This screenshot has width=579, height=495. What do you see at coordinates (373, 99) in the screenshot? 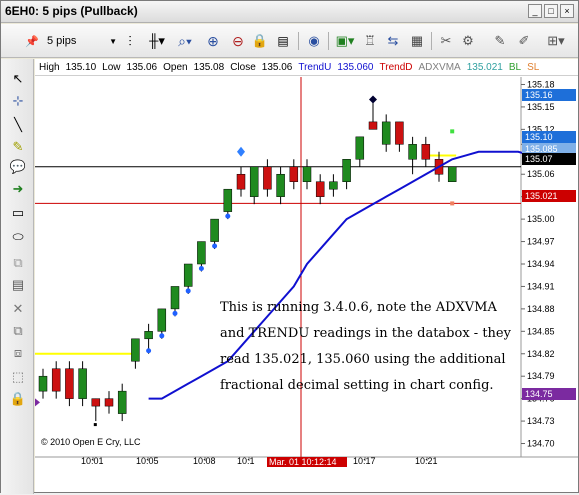
I see `high-marker` at bounding box center [373, 99].